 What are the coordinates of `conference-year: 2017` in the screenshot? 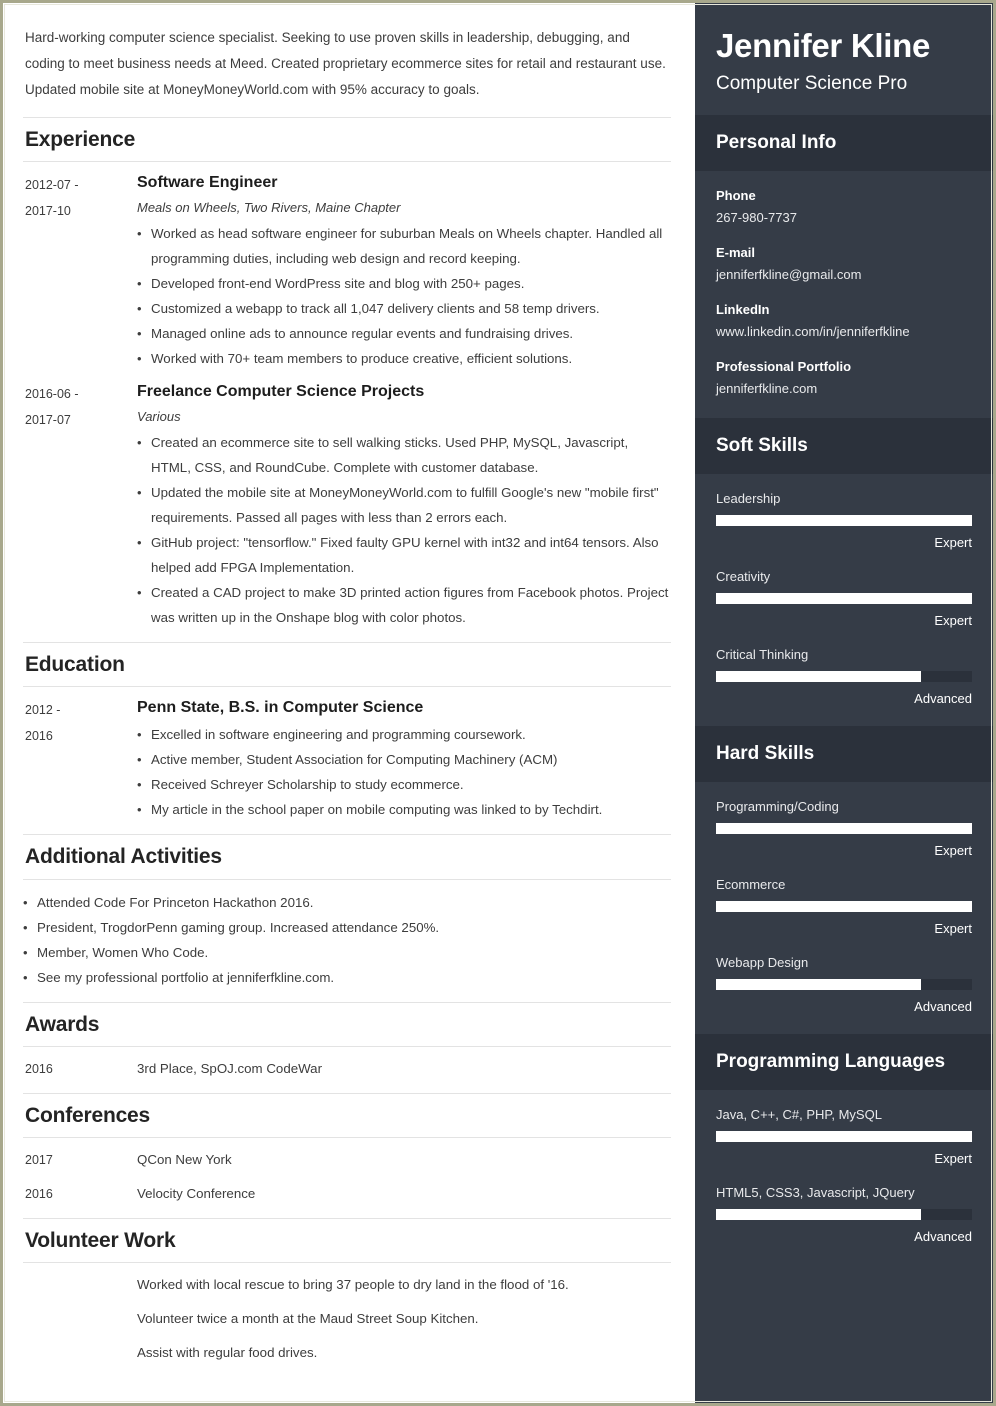 It's located at (39, 1159).